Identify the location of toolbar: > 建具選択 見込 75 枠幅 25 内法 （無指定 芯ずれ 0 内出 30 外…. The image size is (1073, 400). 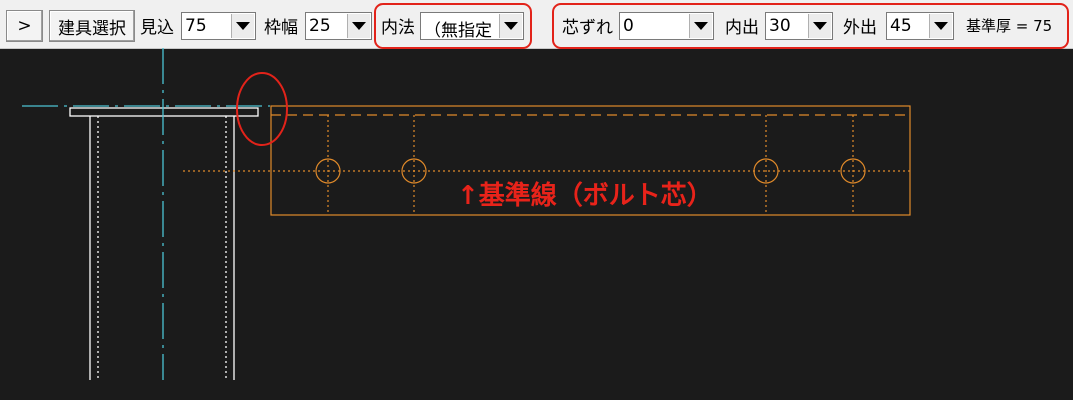
(536, 24).